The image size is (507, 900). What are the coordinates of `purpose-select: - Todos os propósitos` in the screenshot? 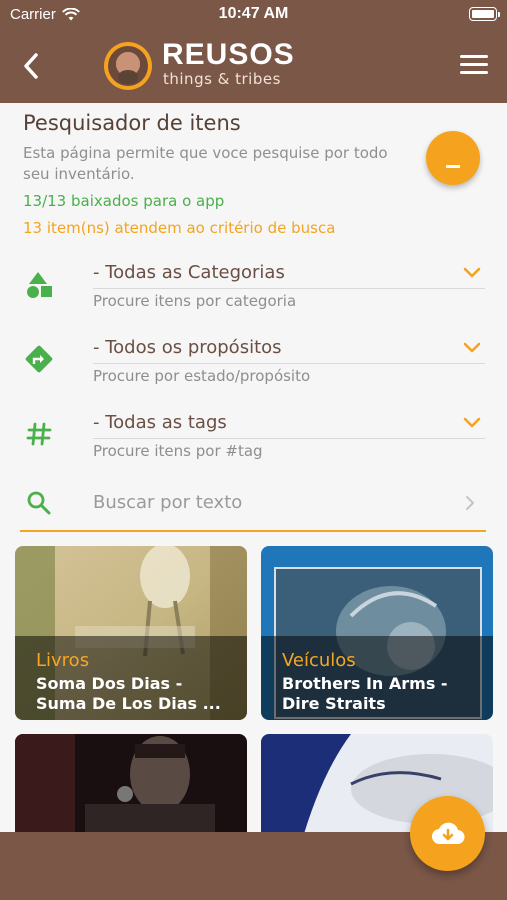 It's located at (289, 350).